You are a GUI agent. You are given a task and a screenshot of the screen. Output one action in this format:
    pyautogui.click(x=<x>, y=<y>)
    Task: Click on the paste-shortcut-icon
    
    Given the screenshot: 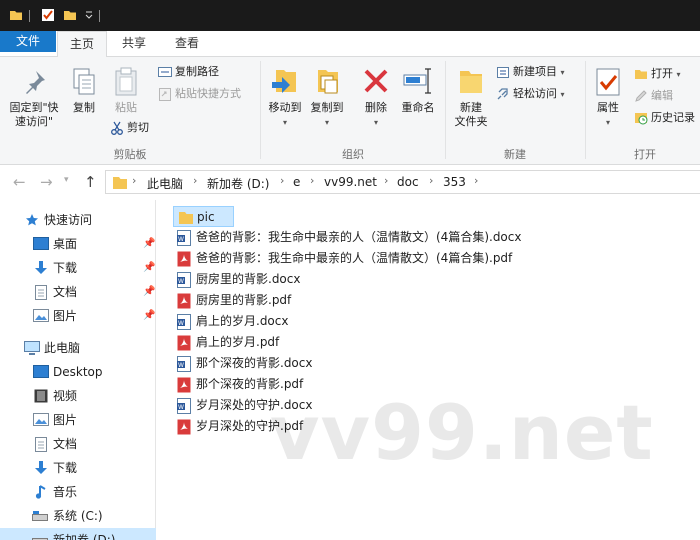 What is the action you would take?
    pyautogui.click(x=165, y=94)
    